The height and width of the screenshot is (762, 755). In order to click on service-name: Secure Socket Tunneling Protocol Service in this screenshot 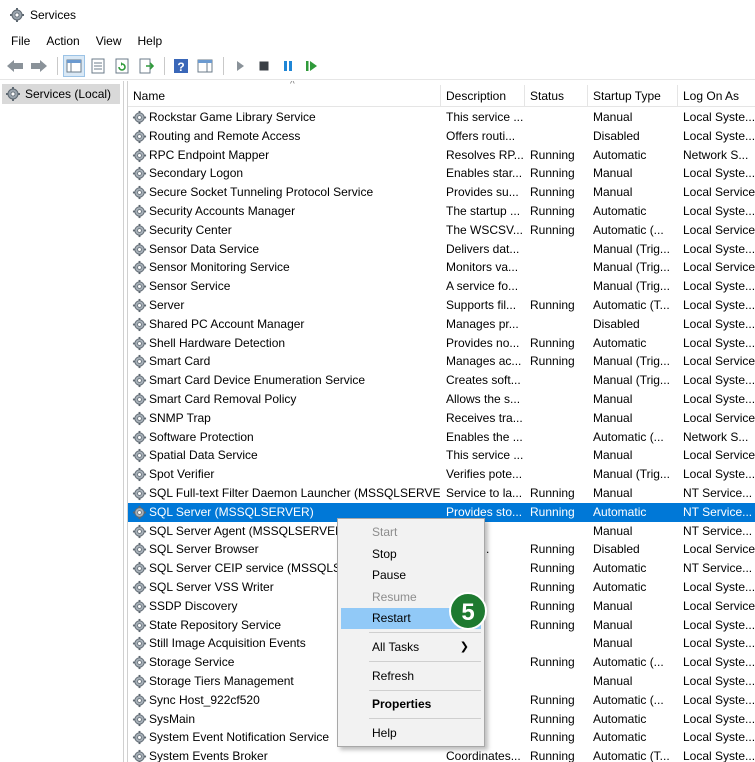, I will do `click(261, 192)`.